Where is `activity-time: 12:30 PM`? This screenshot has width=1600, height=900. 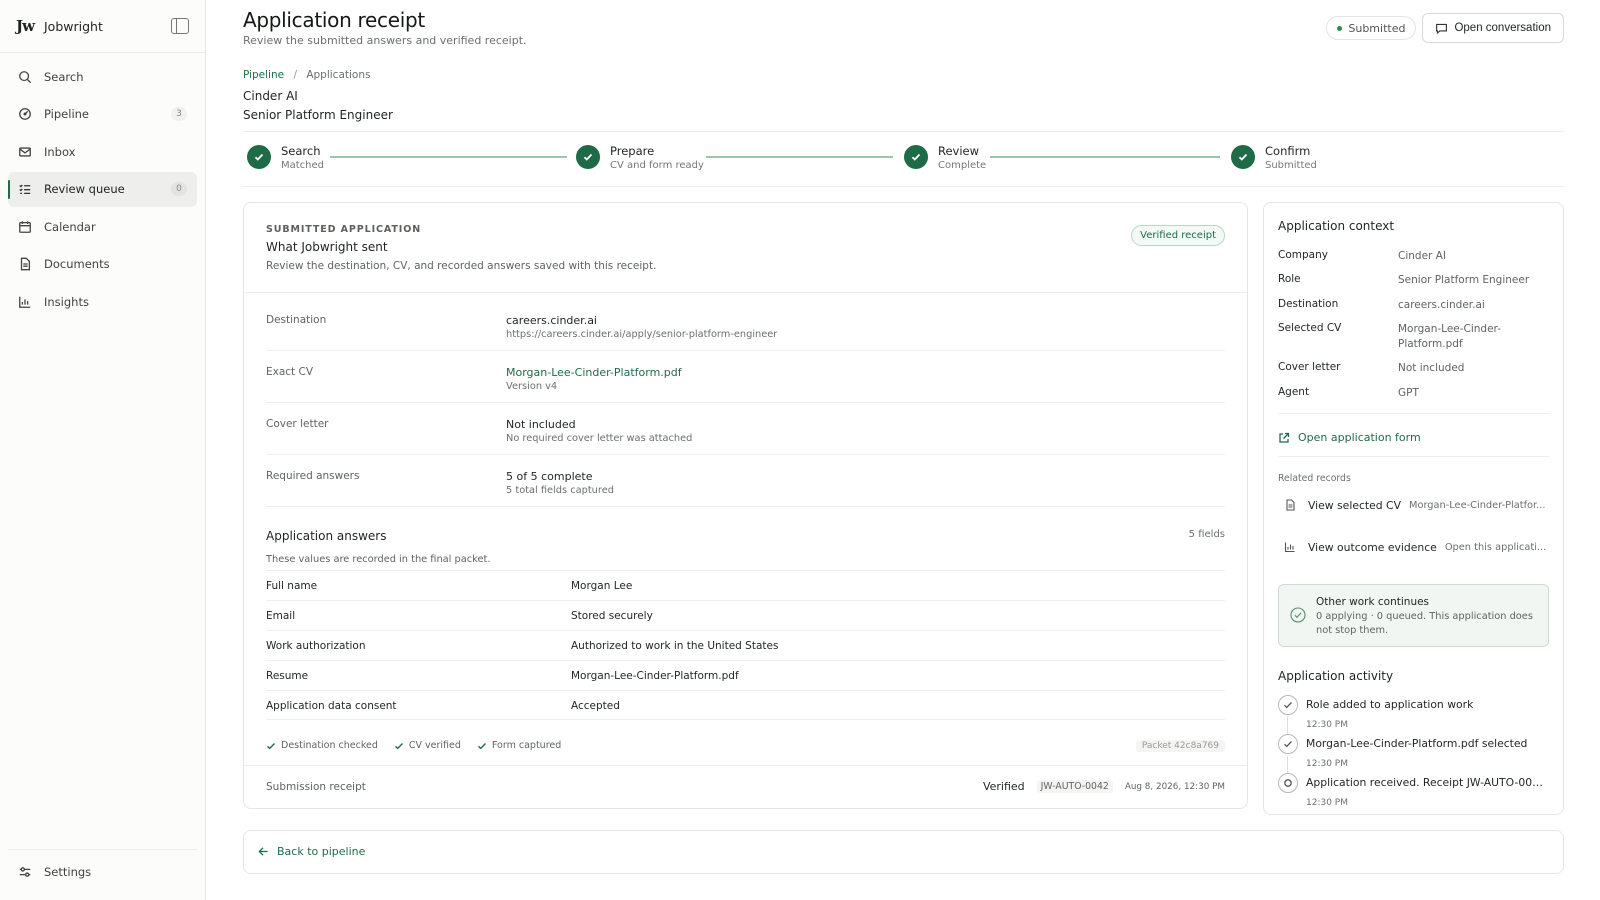 activity-time: 12:30 PM is located at coordinates (1327, 725).